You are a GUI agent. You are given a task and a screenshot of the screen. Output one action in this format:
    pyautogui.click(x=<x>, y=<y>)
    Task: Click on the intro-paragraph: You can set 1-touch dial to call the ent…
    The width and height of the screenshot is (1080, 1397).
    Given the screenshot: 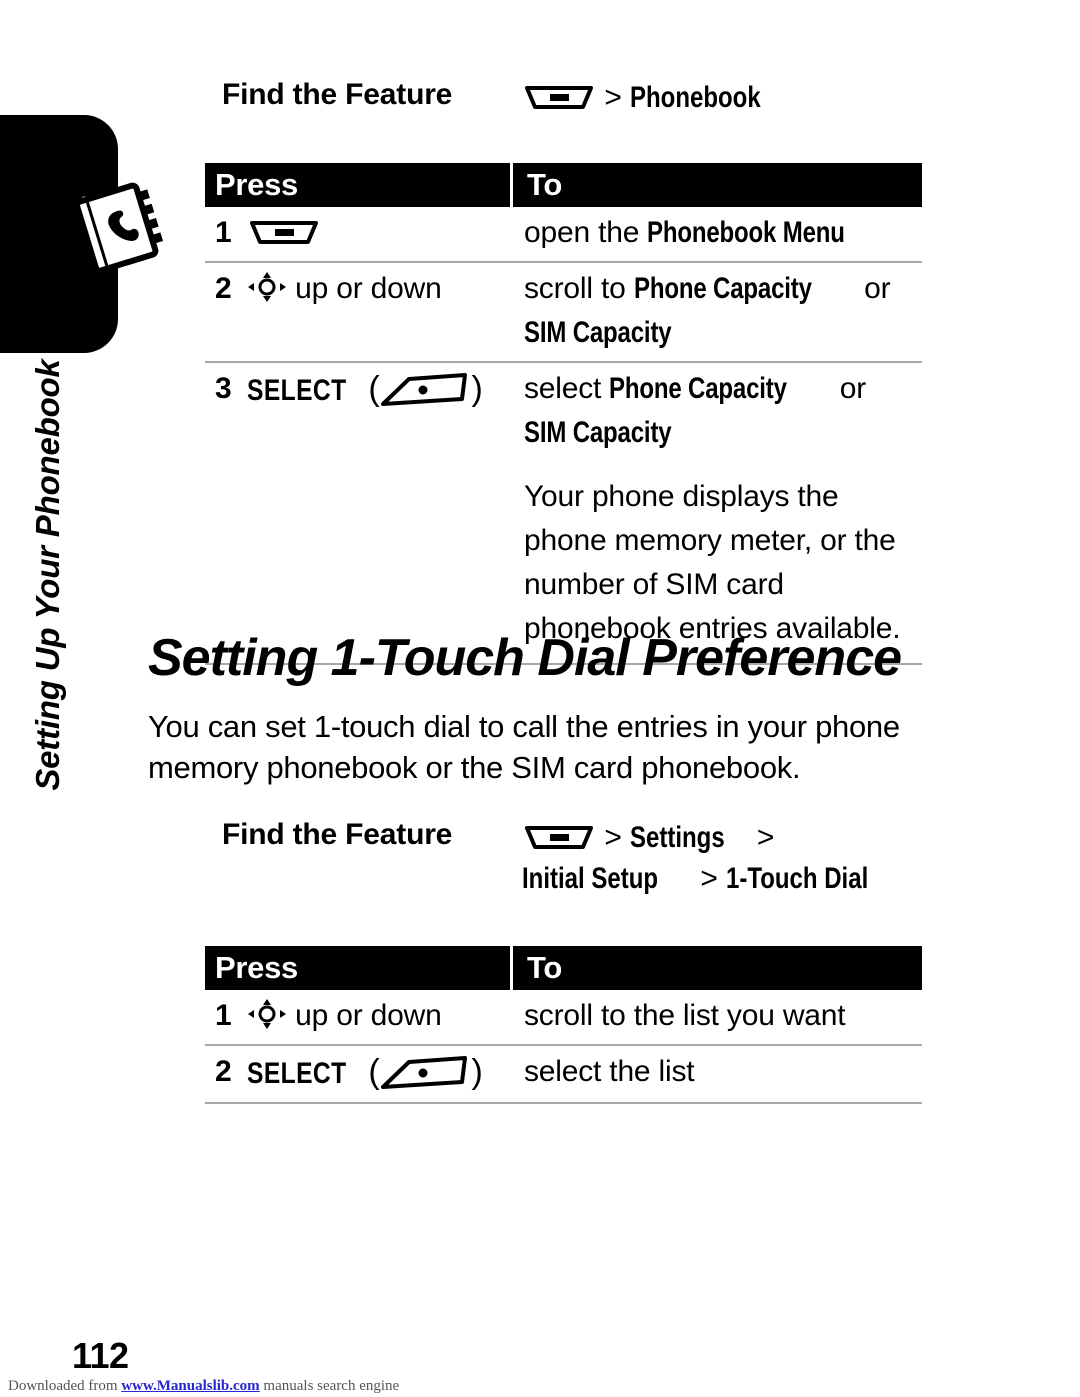 What is the action you would take?
    pyautogui.click(x=543, y=747)
    